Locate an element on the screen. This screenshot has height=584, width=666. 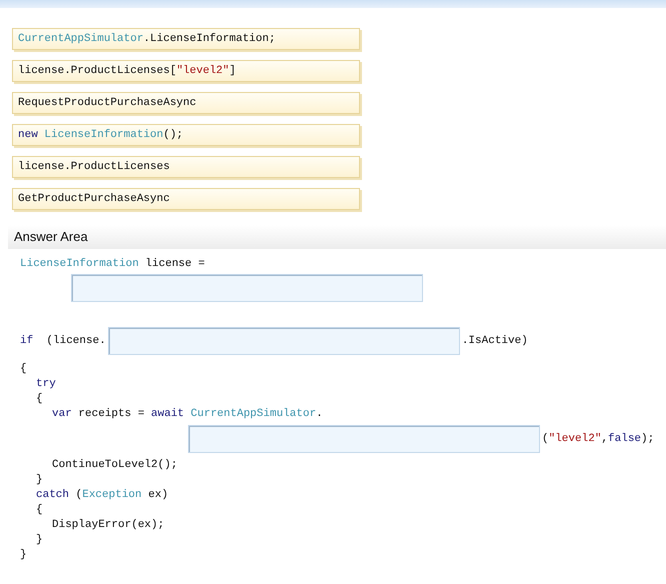
code-option-tile: RequestProductPurchaseAsync is located at coordinates (186, 103).